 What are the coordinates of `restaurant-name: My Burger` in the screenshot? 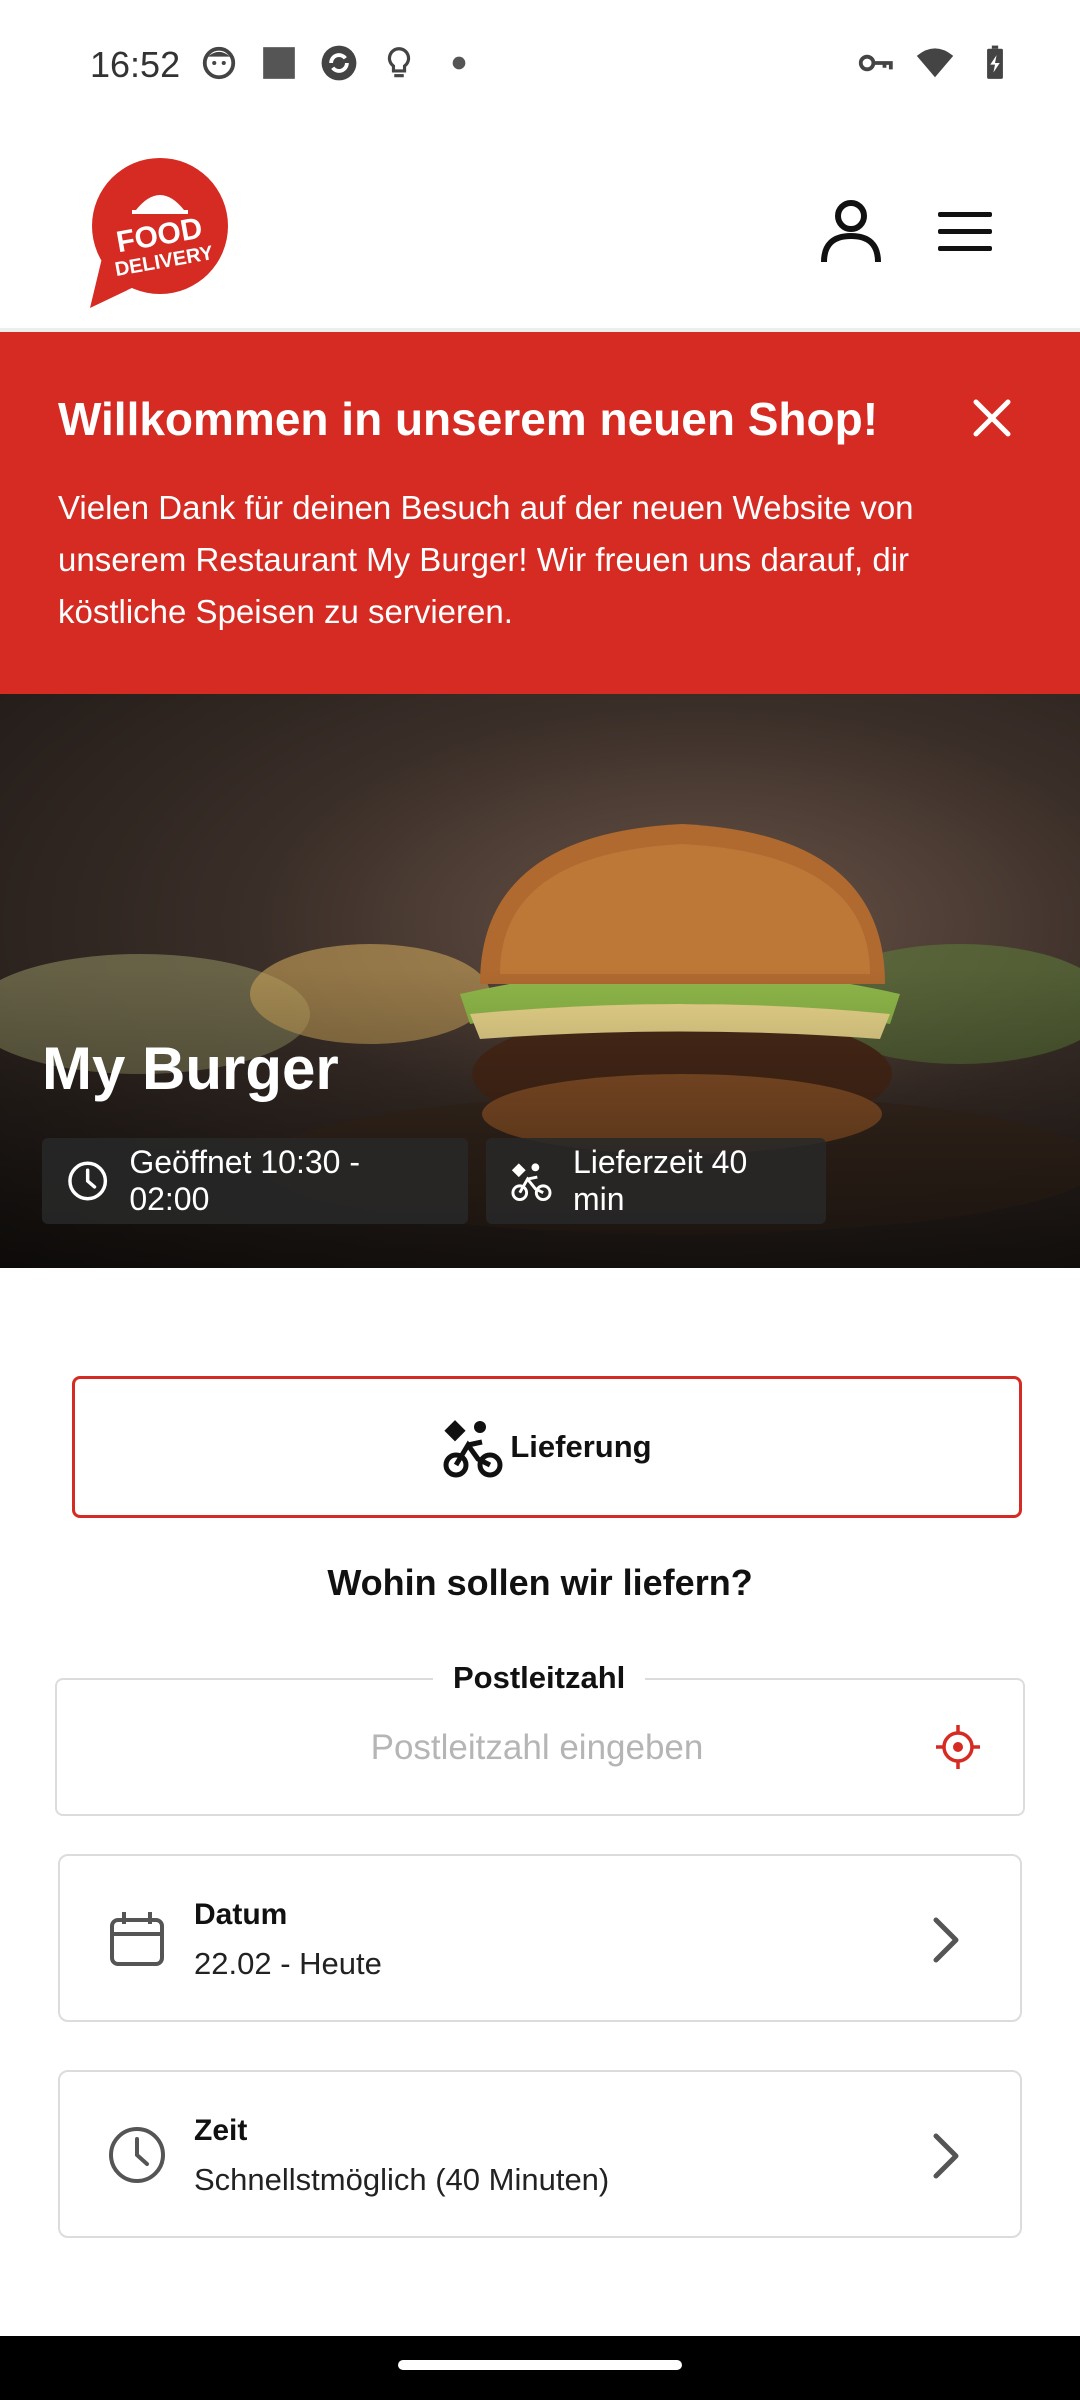 It's located at (190, 1068).